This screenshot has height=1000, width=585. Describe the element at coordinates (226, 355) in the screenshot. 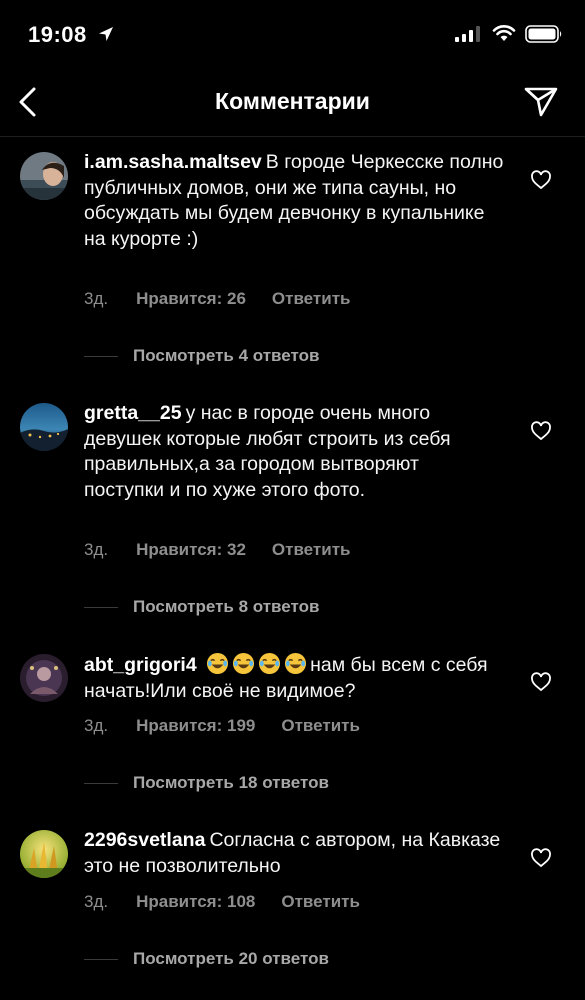

I see `view-replies-label: Посмотреть 4 ответов` at that location.